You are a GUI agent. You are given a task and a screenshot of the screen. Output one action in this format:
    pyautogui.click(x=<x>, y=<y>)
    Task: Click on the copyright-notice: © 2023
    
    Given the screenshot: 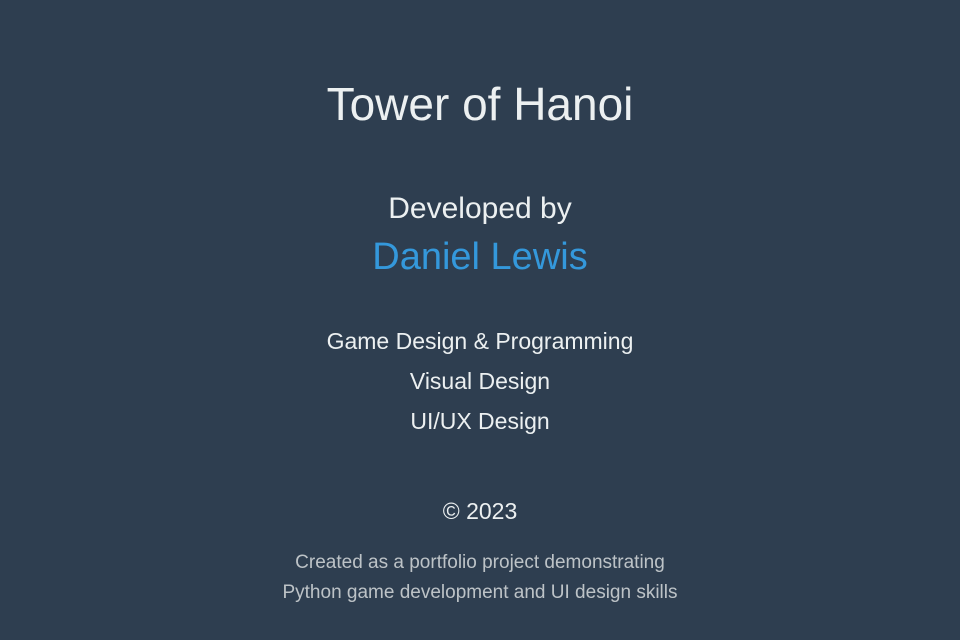 What is the action you would take?
    pyautogui.click(x=480, y=511)
    